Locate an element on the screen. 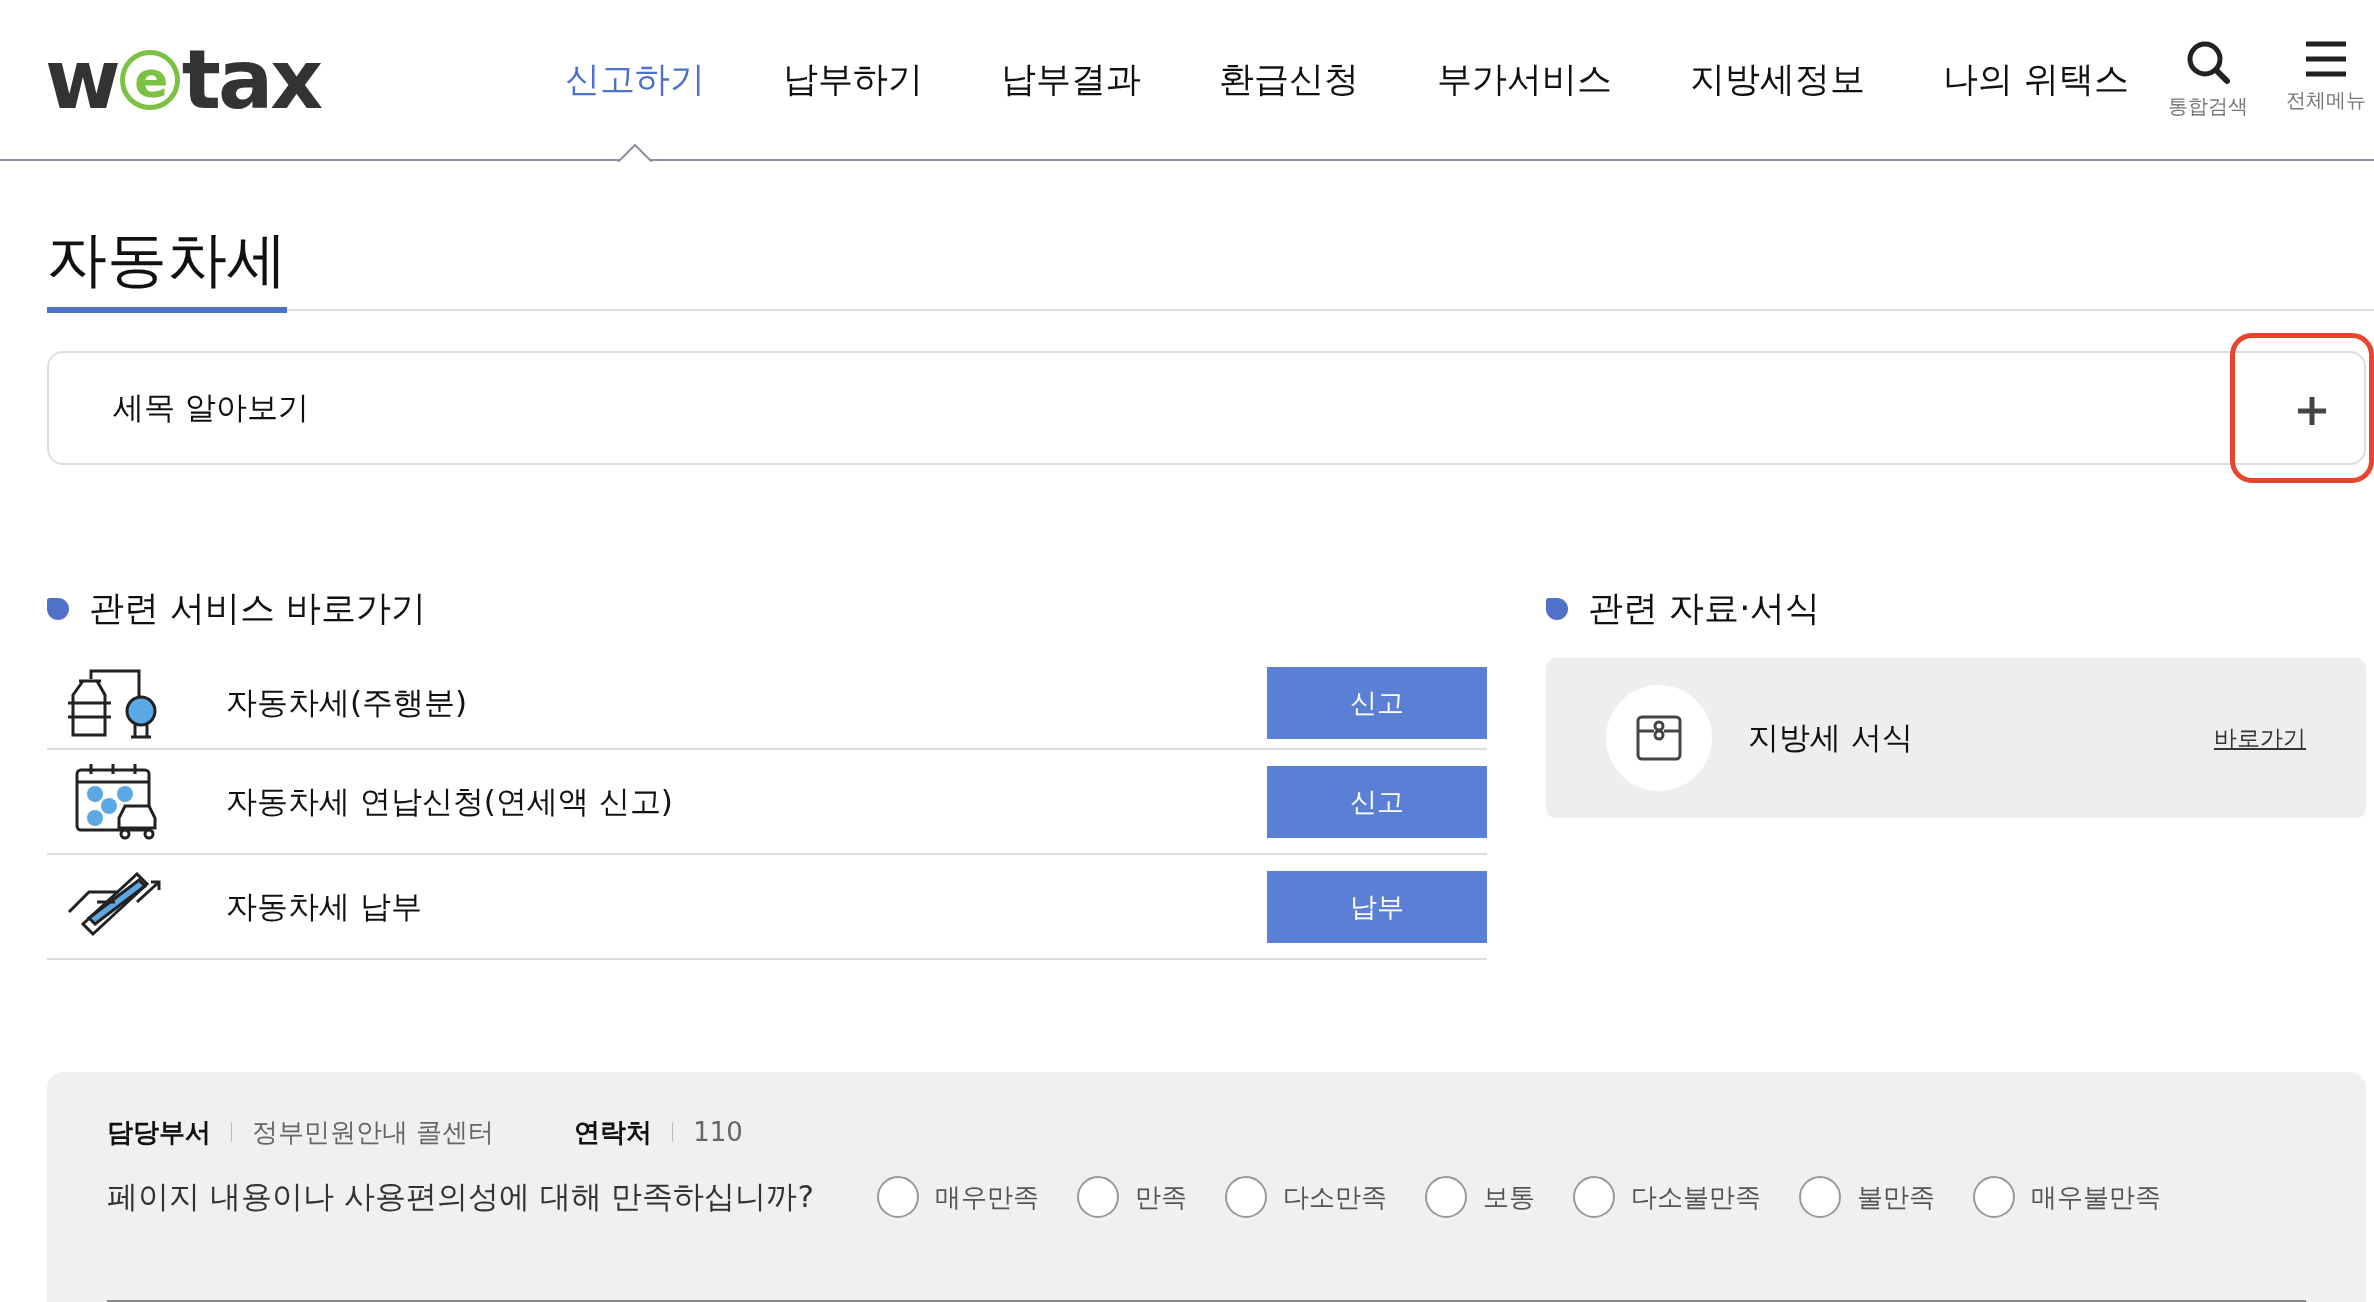  option-label: 다소만족 is located at coordinates (1335, 1197).